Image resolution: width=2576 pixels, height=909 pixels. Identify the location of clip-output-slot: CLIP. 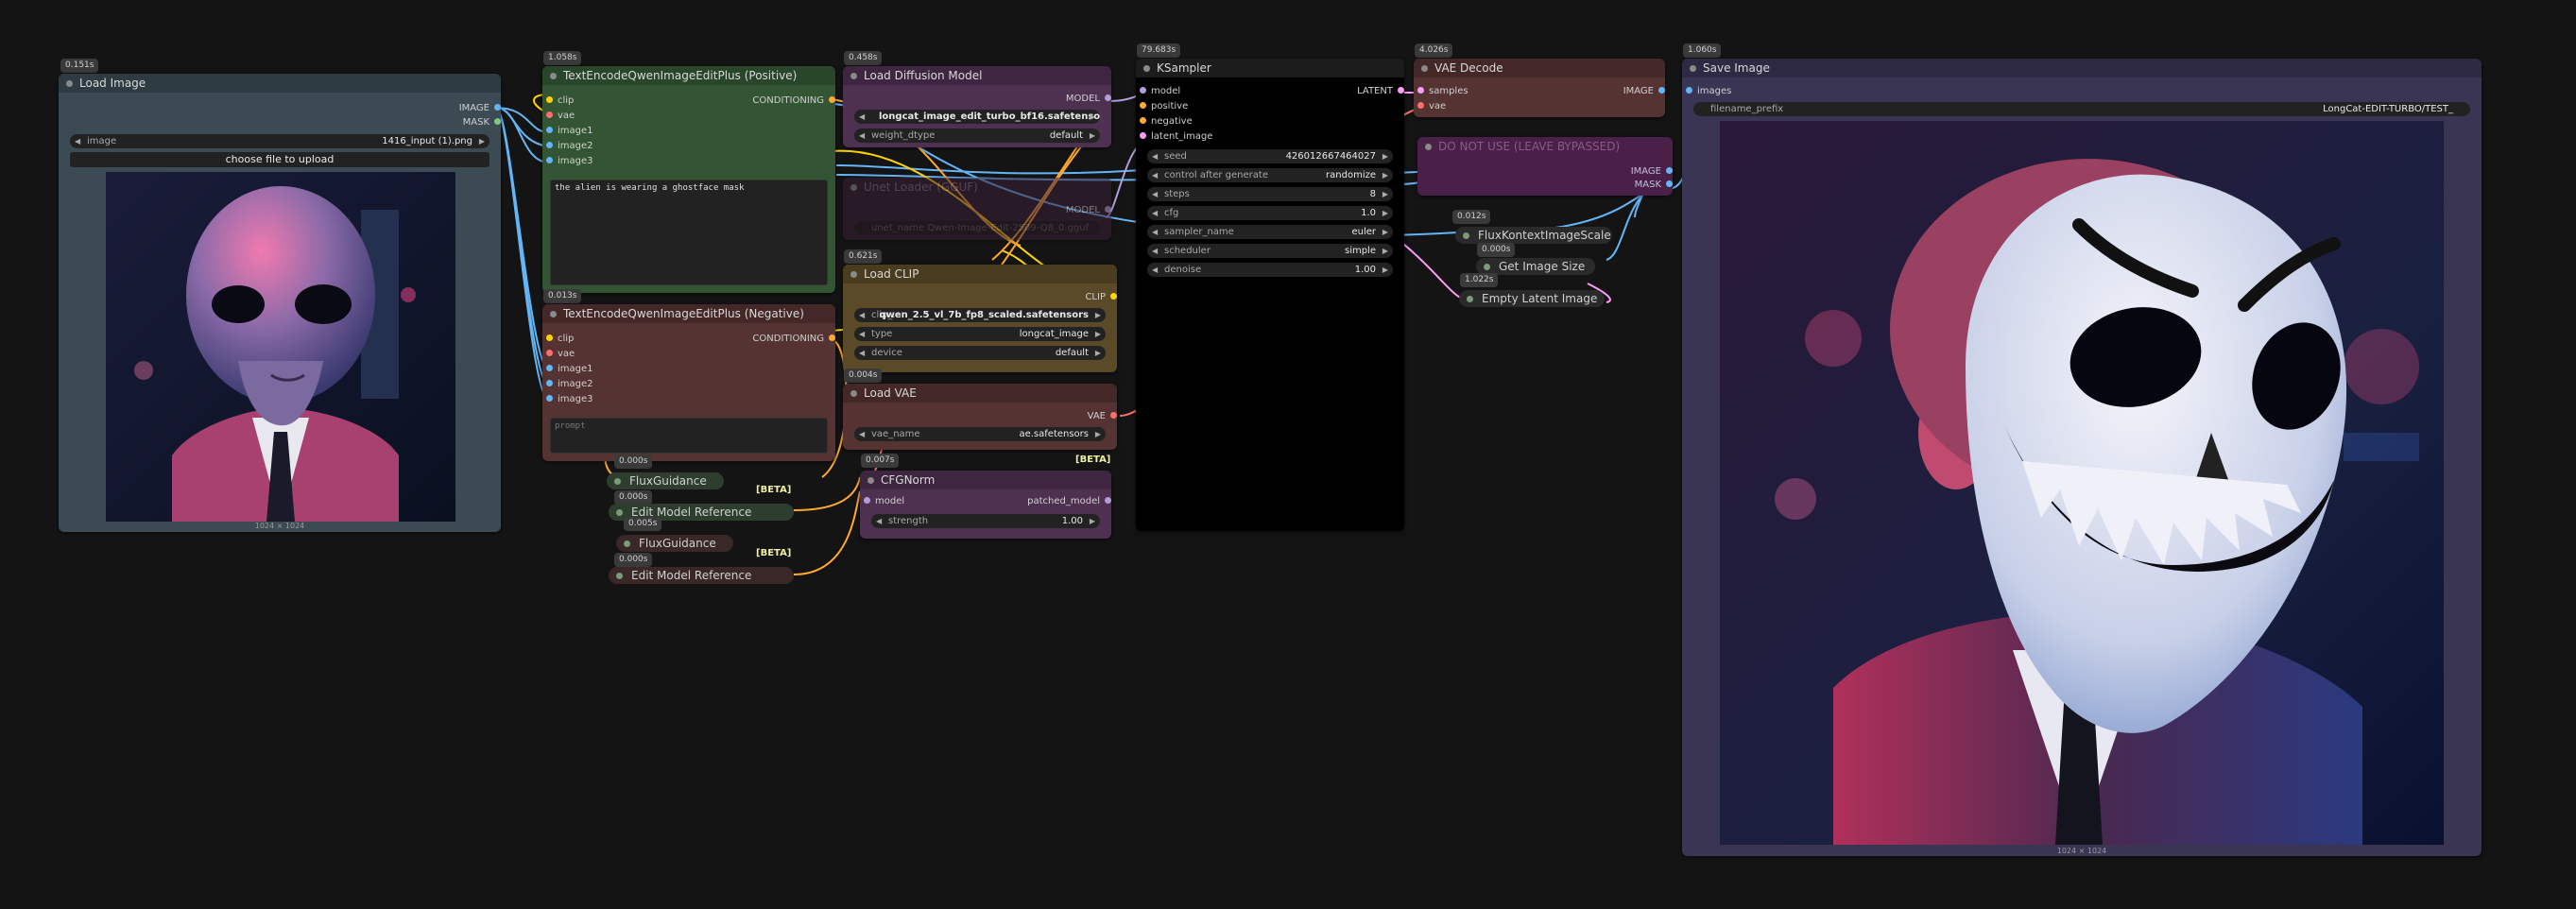
(1069, 298).